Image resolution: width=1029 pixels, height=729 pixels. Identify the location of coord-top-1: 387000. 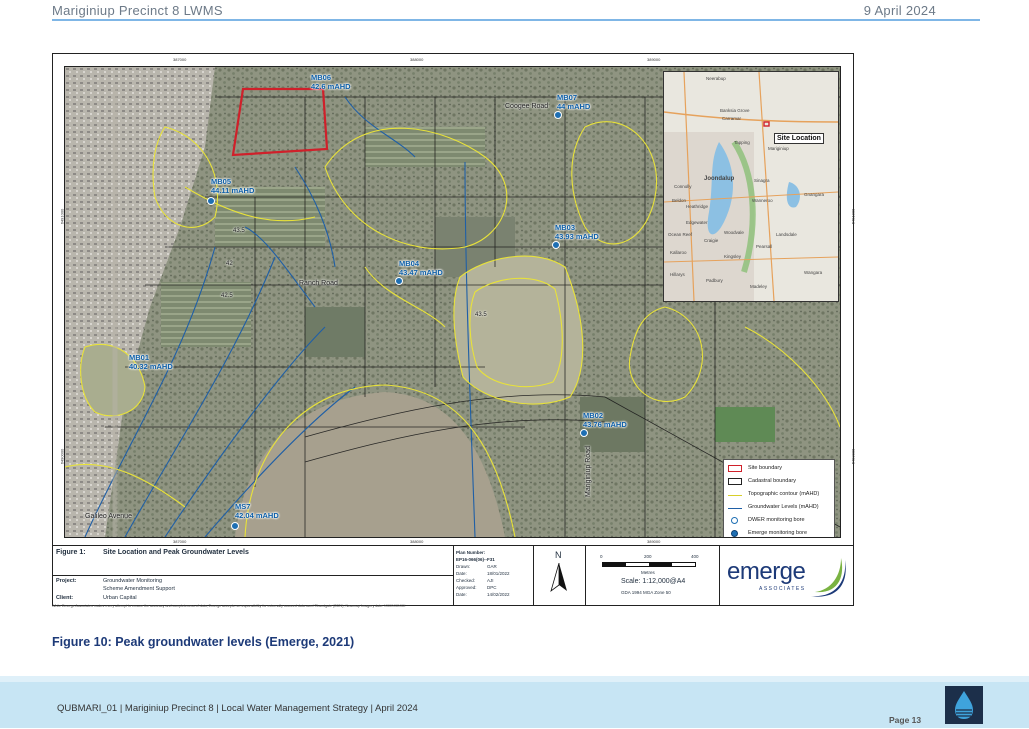
(180, 59).